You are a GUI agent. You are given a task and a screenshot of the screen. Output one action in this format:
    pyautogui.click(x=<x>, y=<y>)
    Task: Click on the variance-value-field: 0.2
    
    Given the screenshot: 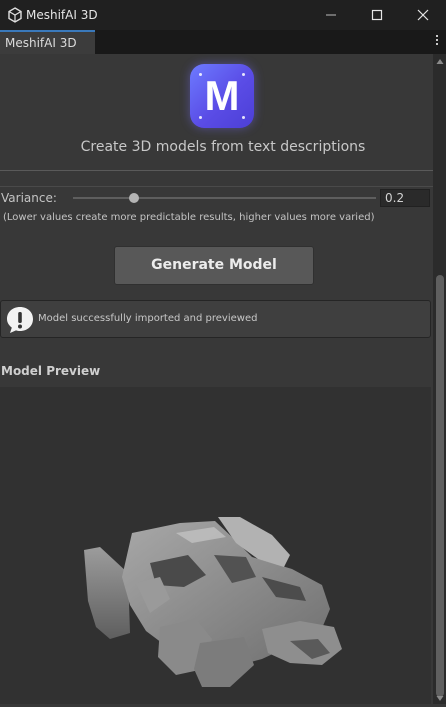 What is the action you would take?
    pyautogui.click(x=405, y=198)
    